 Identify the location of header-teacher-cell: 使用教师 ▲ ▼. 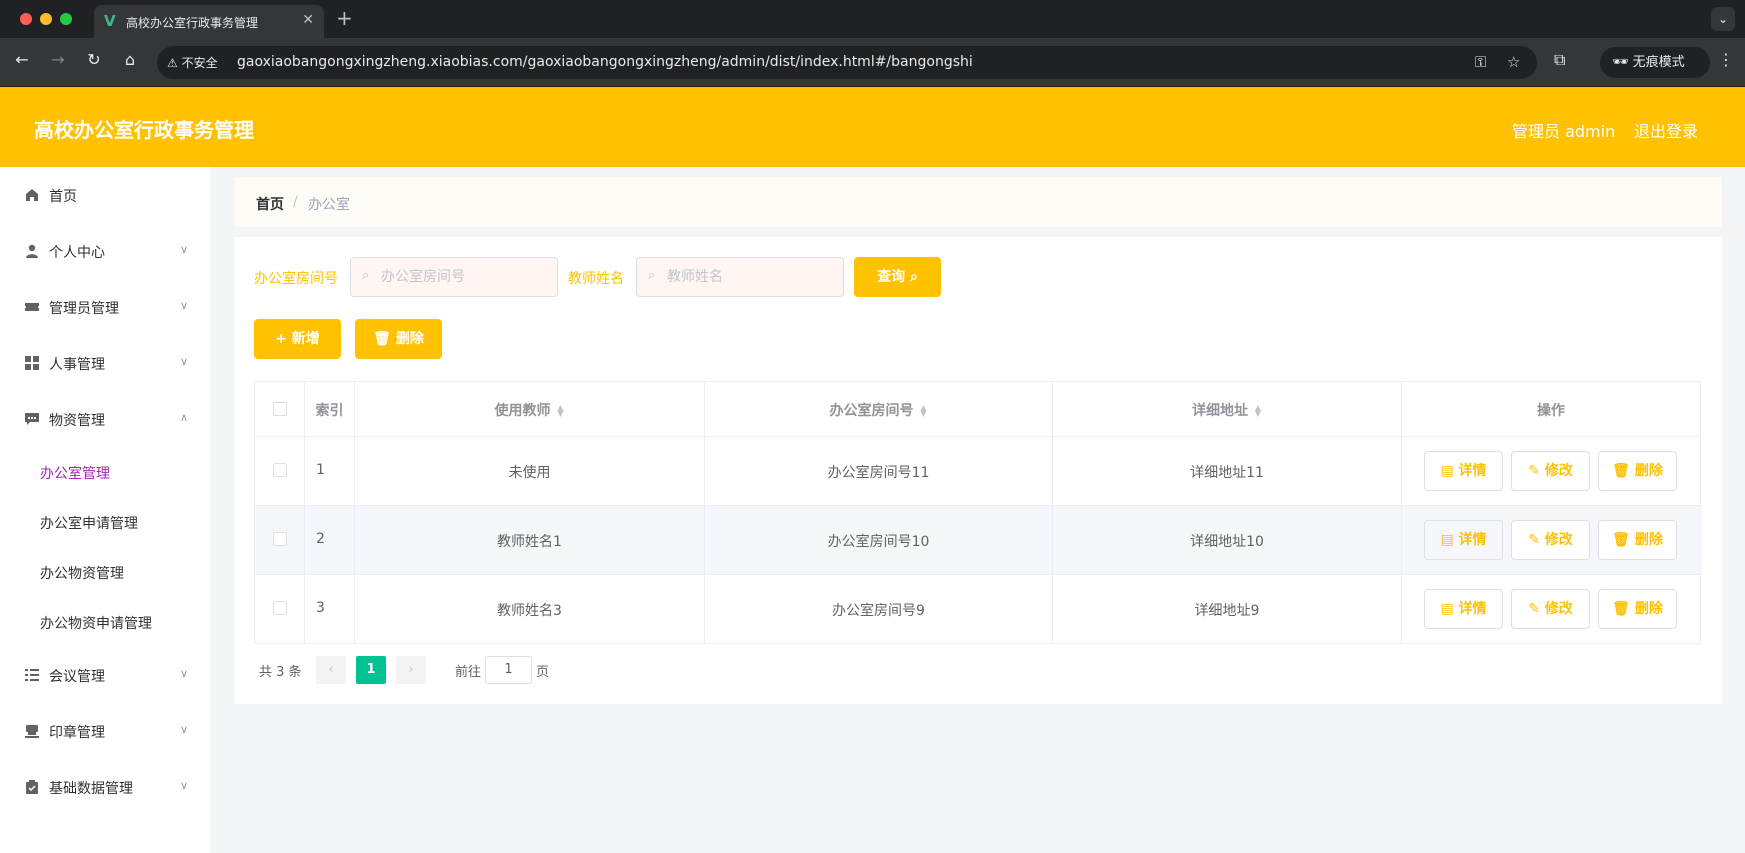
(530, 409).